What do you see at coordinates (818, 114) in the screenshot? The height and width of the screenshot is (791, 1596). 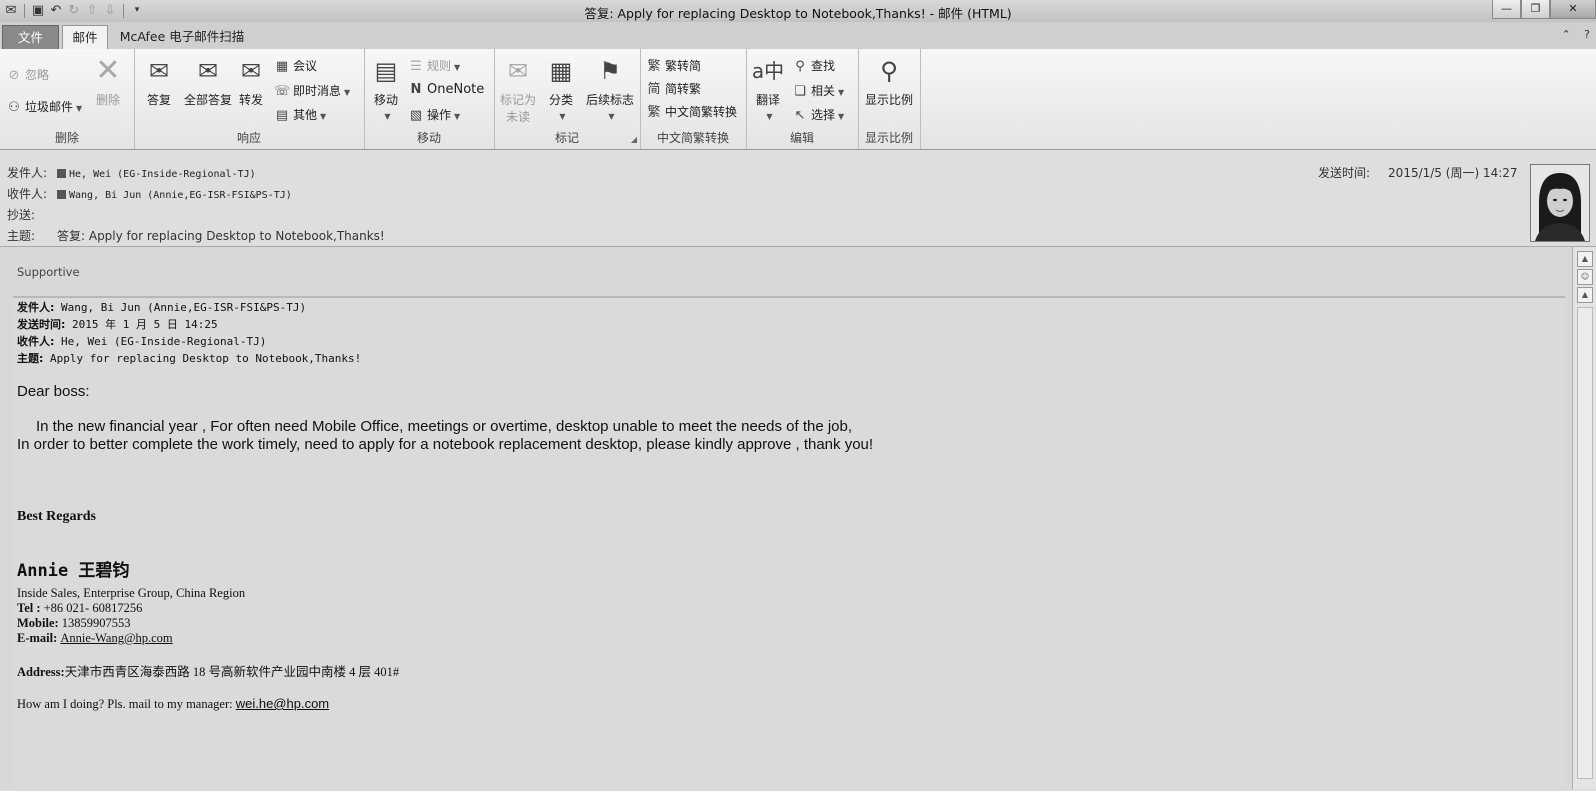 I see `select-button: ↖ 选择 ▼` at bounding box center [818, 114].